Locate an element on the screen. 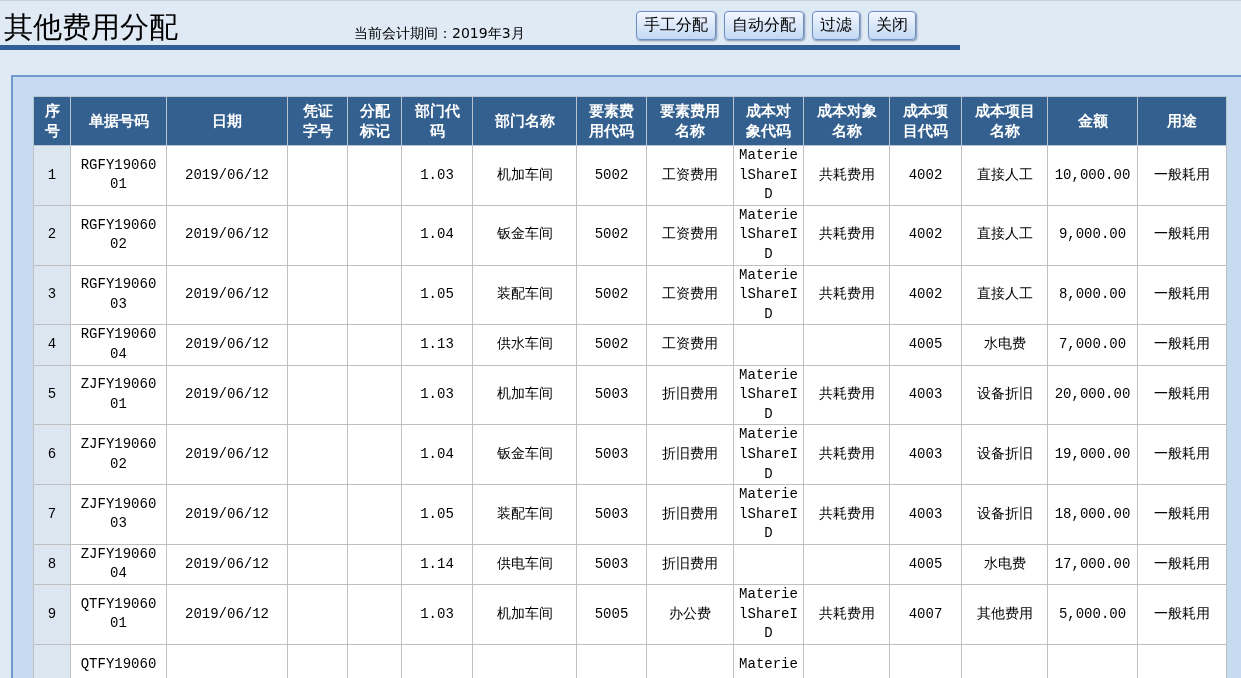 This screenshot has height=678, width=1241. column-header: 部门名称 is located at coordinates (524, 121).